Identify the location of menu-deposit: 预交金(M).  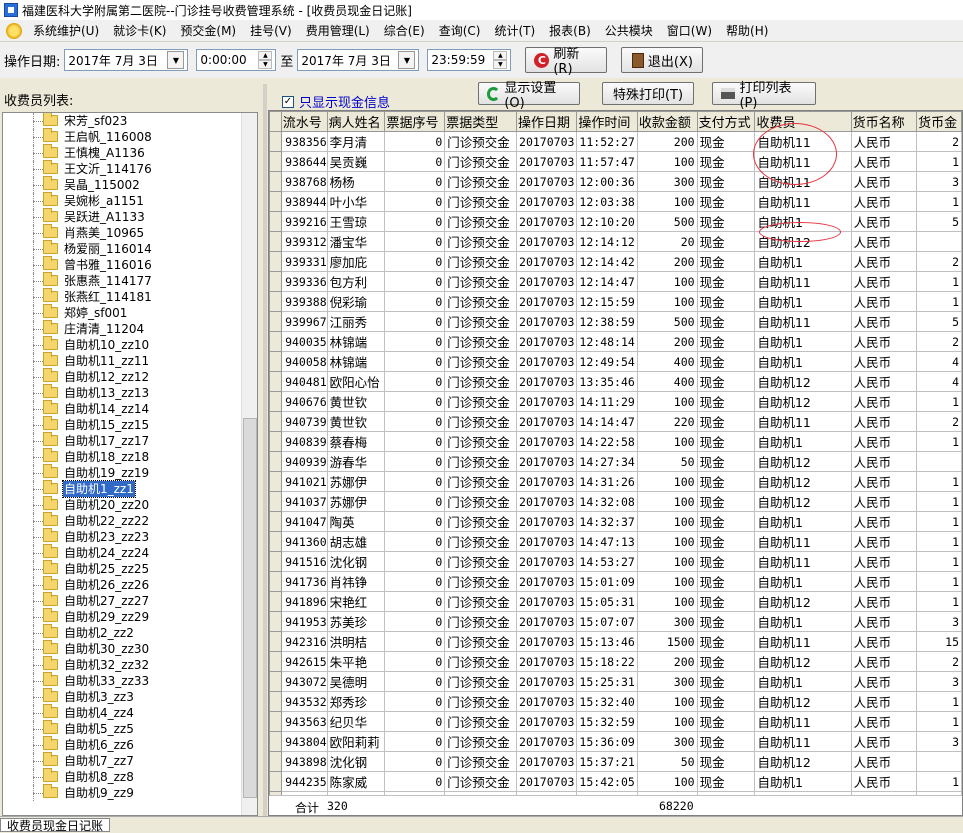
(208, 30).